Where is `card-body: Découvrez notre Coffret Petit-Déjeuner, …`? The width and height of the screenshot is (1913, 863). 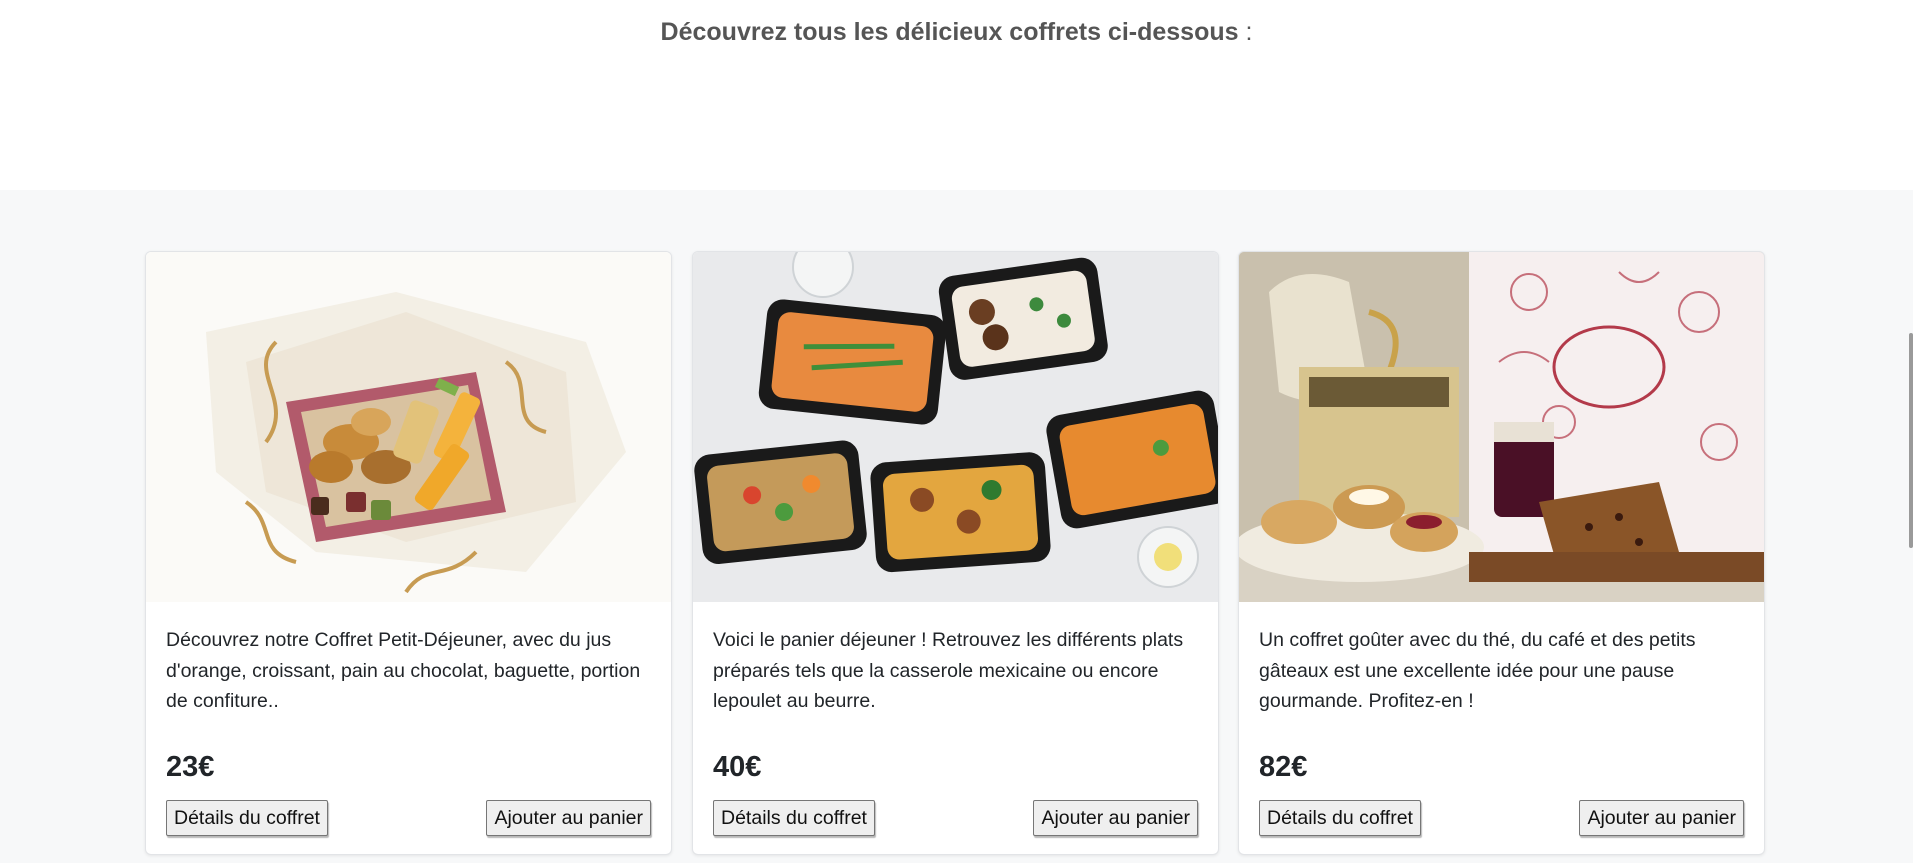 card-body: Découvrez notre Coffret Petit-Déjeuner, … is located at coordinates (408, 706).